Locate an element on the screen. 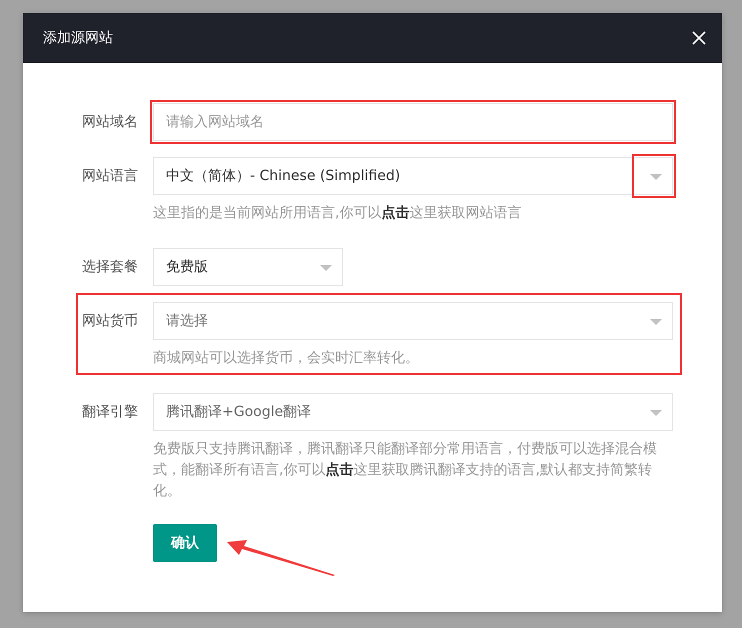 Image resolution: width=742 pixels, height=628 pixels. help-text: 这里指的是当前网站所用语言,你可以点击这里获取网站语言 is located at coordinates (337, 213).